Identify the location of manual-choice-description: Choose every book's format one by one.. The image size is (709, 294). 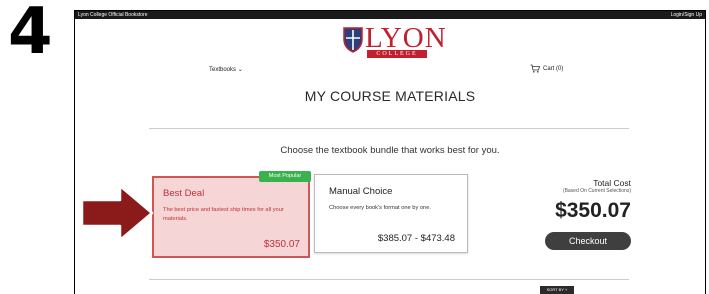
(380, 208).